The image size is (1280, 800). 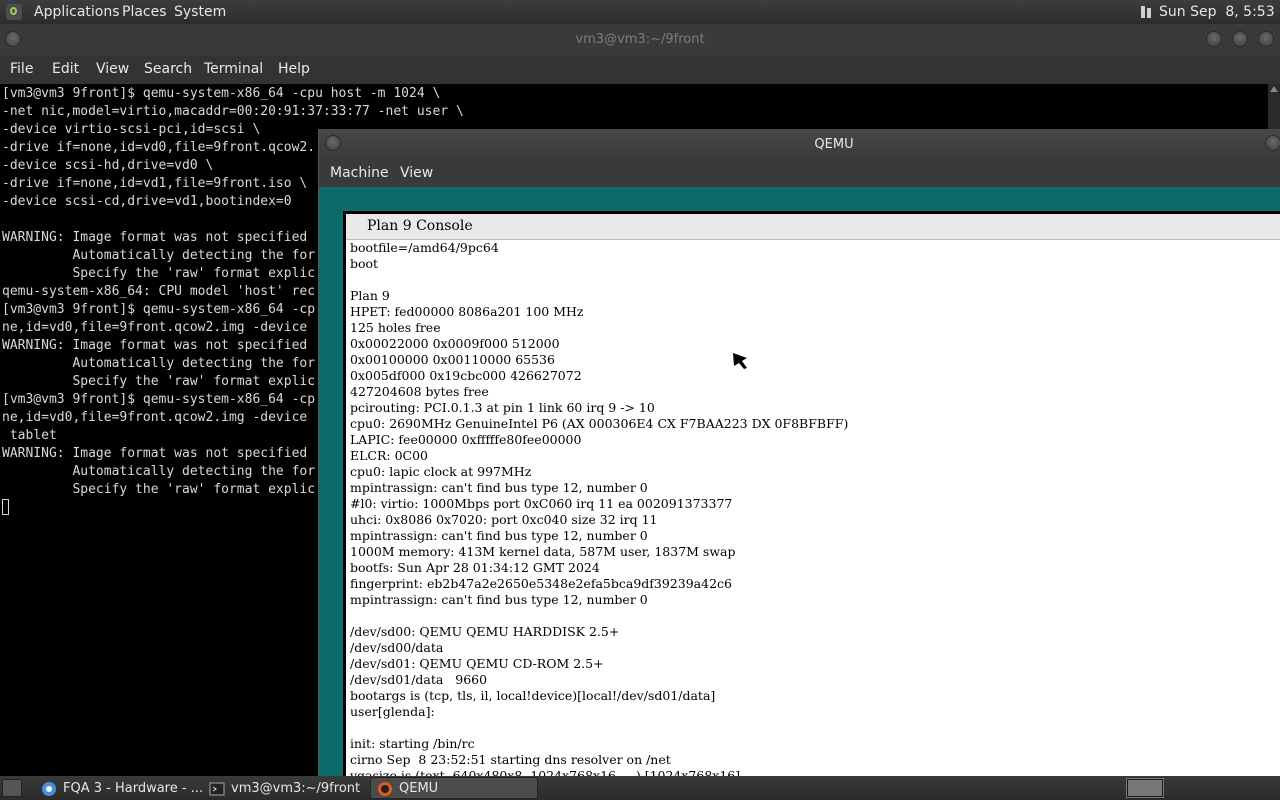 What do you see at coordinates (467, 311) in the screenshot?
I see `console-line: HPET: fed00000 8086a201 100 MHz` at bounding box center [467, 311].